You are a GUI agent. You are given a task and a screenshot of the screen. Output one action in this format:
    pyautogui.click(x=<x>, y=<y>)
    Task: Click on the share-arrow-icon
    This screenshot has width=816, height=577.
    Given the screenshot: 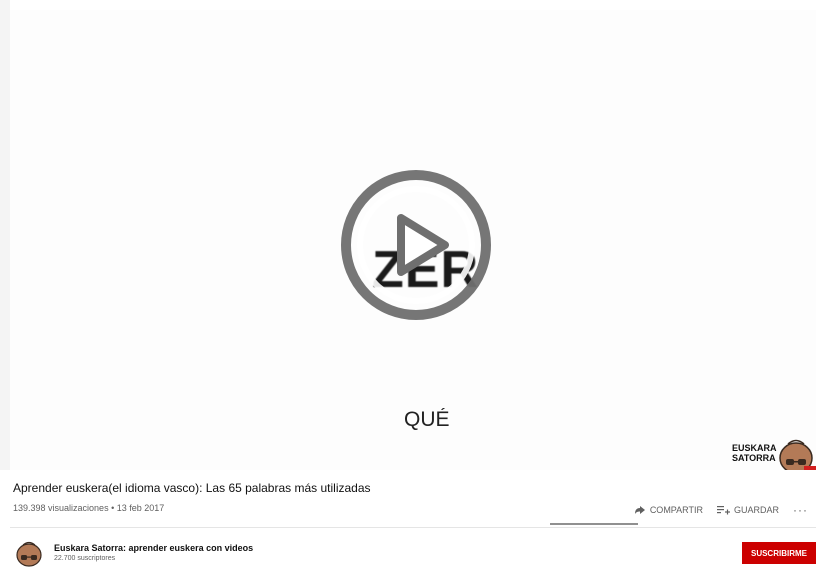 What is the action you would take?
    pyautogui.click(x=639, y=510)
    